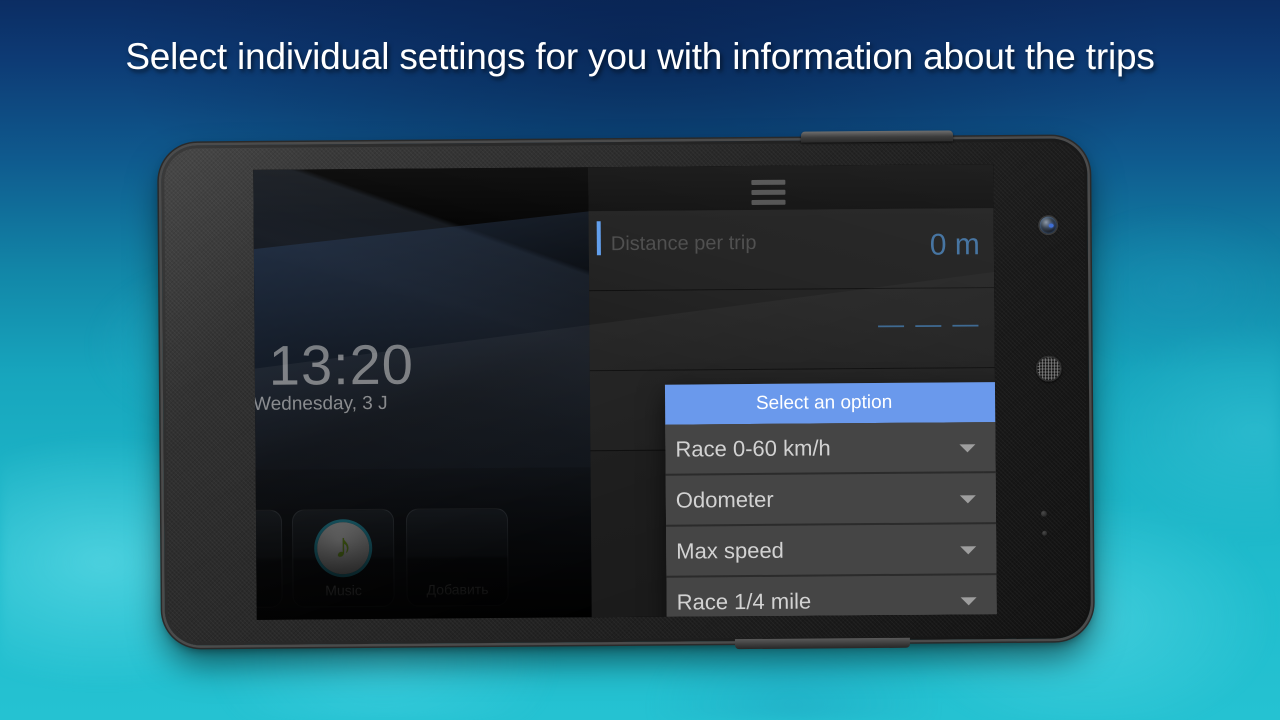 Image resolution: width=1280 pixels, height=720 pixels. I want to click on dialog-row: Odometer Today, so click(831, 499).